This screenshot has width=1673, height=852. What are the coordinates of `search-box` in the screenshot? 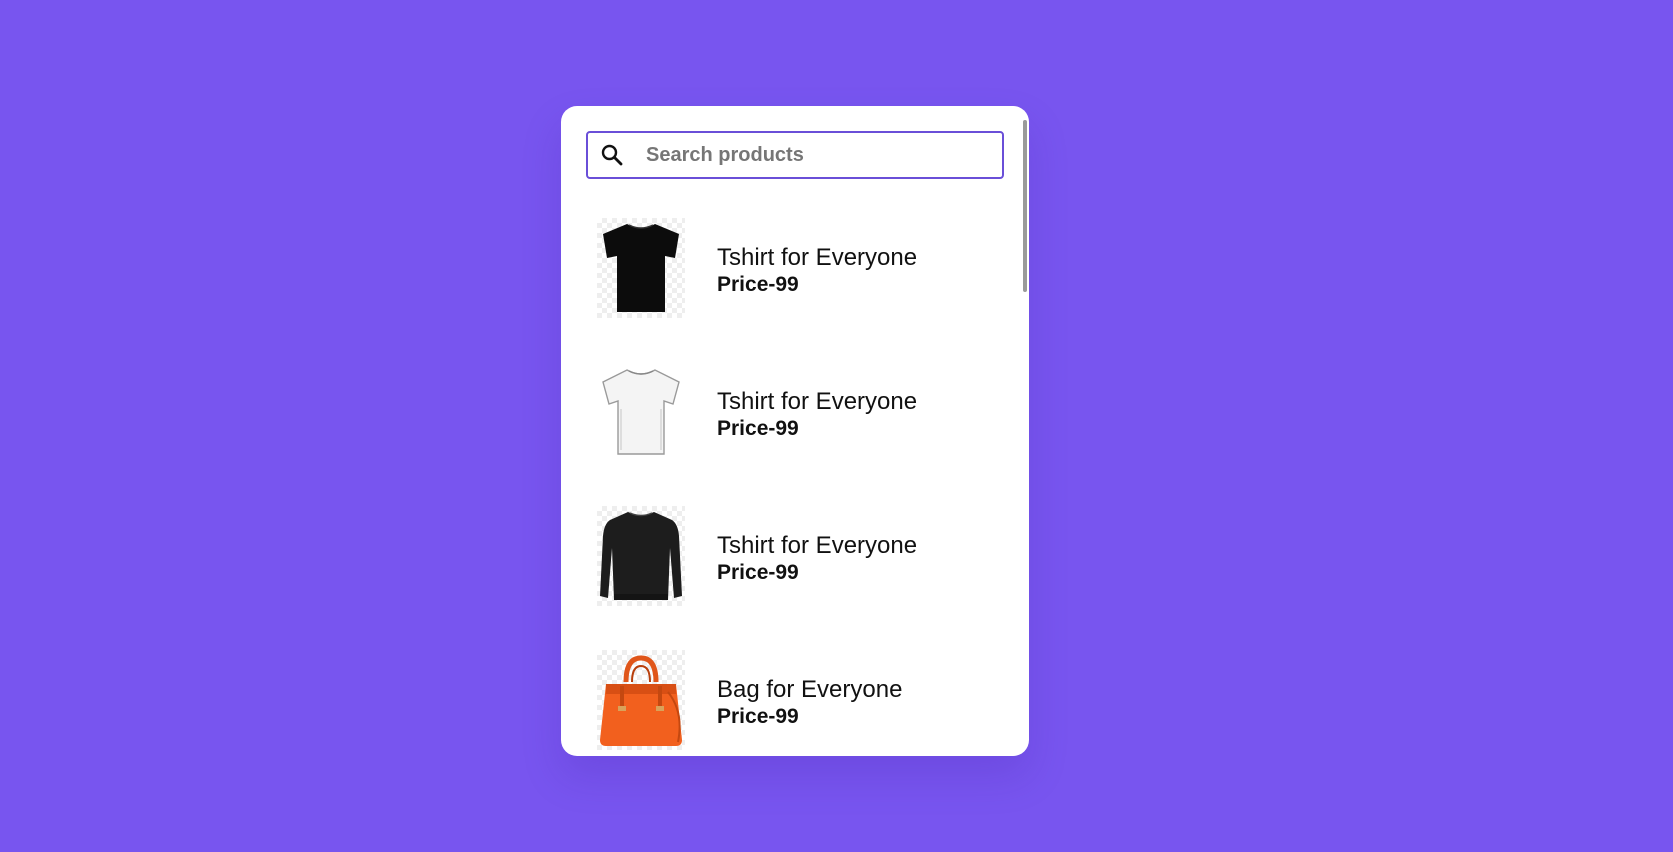 It's located at (795, 155).